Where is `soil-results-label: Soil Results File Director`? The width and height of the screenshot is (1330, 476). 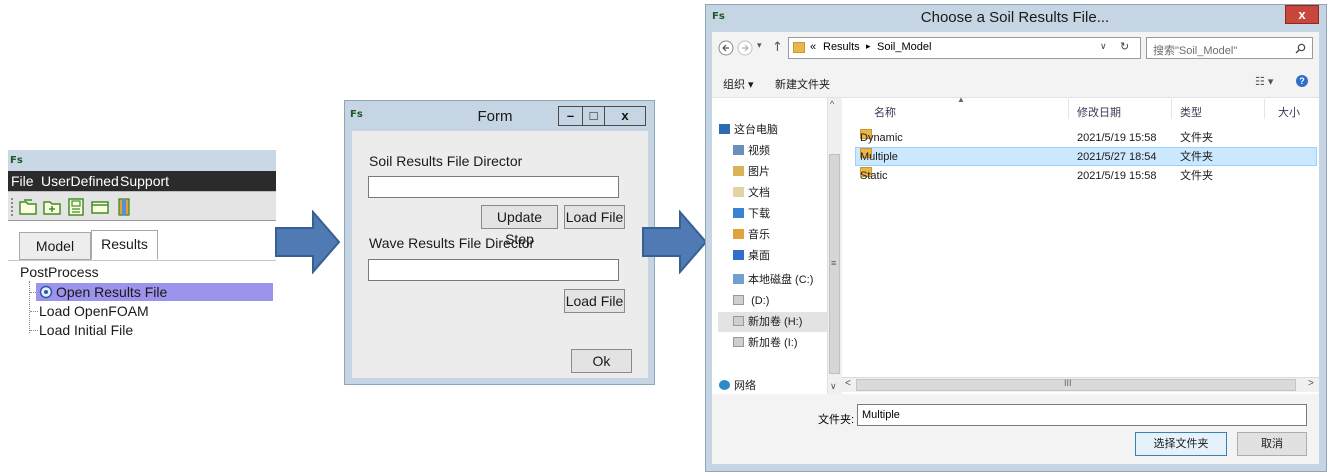 soil-results-label: Soil Results File Director is located at coordinates (446, 161).